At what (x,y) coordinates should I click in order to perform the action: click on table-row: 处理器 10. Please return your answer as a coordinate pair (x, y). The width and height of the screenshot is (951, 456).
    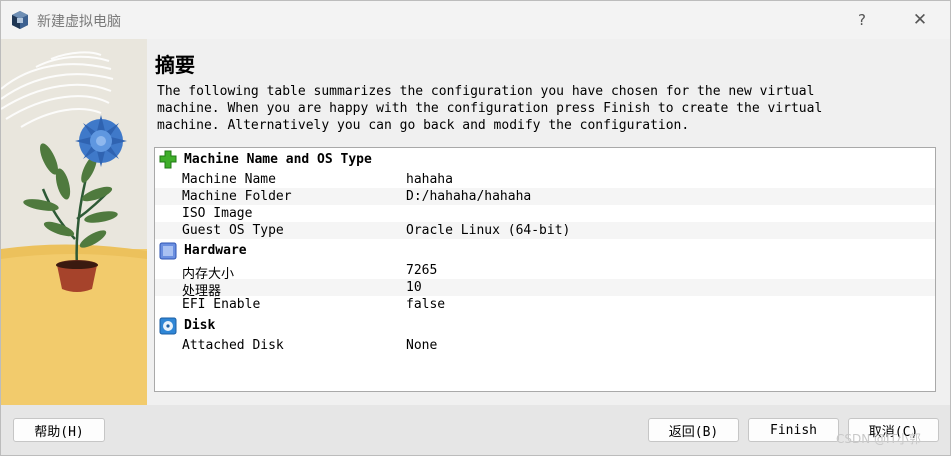
    Looking at the image, I should click on (545, 289).